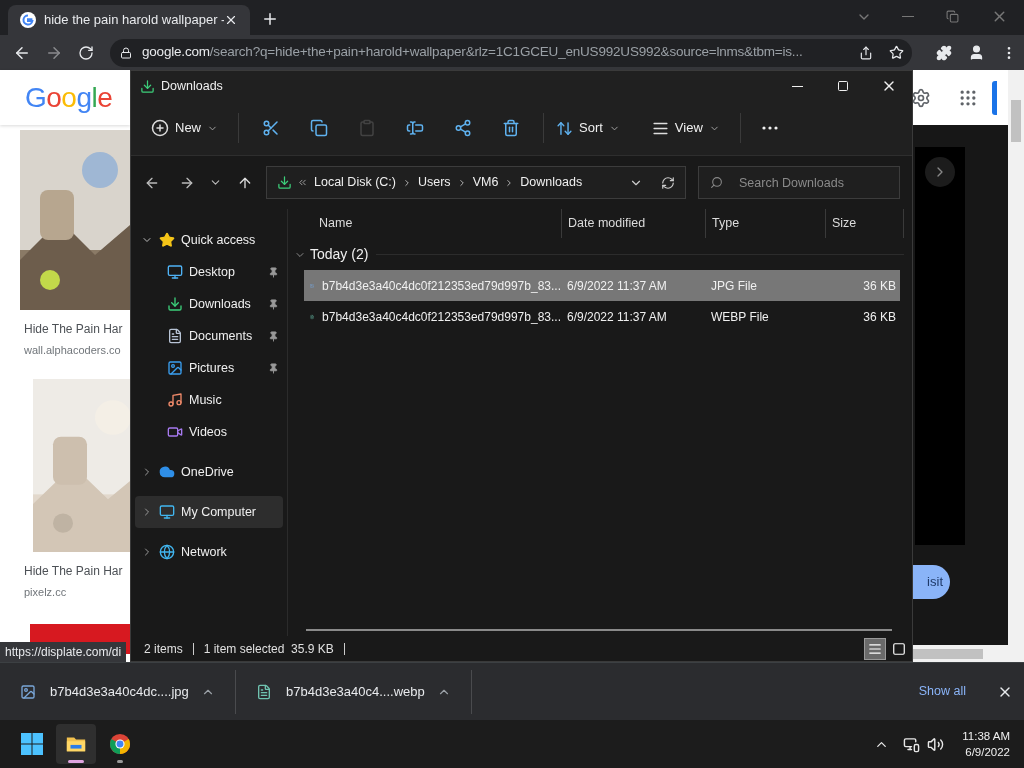 This screenshot has width=1024, height=768. I want to click on details-view-icon, so click(875, 648).